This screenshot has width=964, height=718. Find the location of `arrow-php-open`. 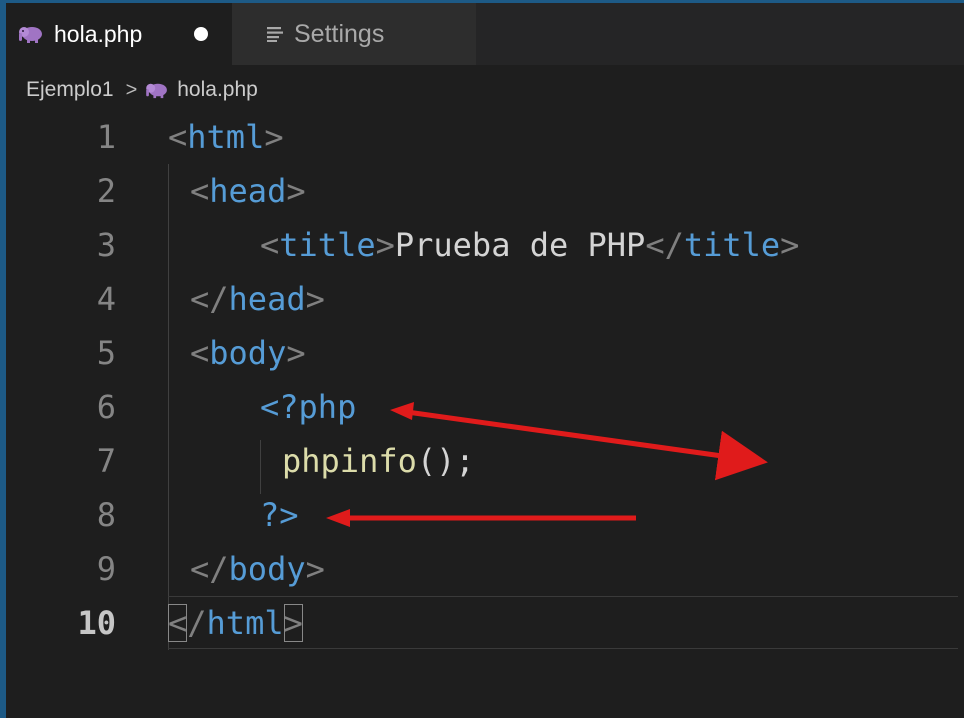

arrow-php-open is located at coordinates (583, 444).